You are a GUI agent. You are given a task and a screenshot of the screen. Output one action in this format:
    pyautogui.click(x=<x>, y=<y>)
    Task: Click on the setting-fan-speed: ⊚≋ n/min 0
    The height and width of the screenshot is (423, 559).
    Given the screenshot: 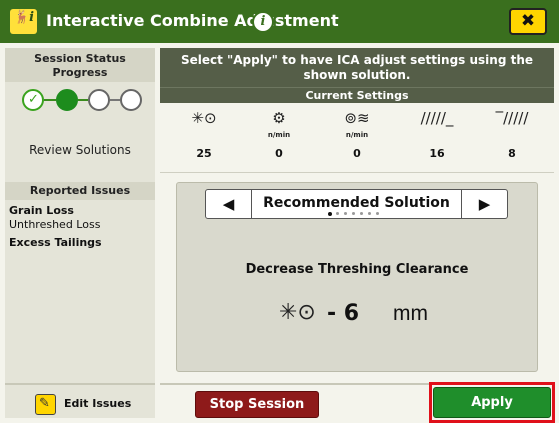 What is the action you would take?
    pyautogui.click(x=357, y=134)
    